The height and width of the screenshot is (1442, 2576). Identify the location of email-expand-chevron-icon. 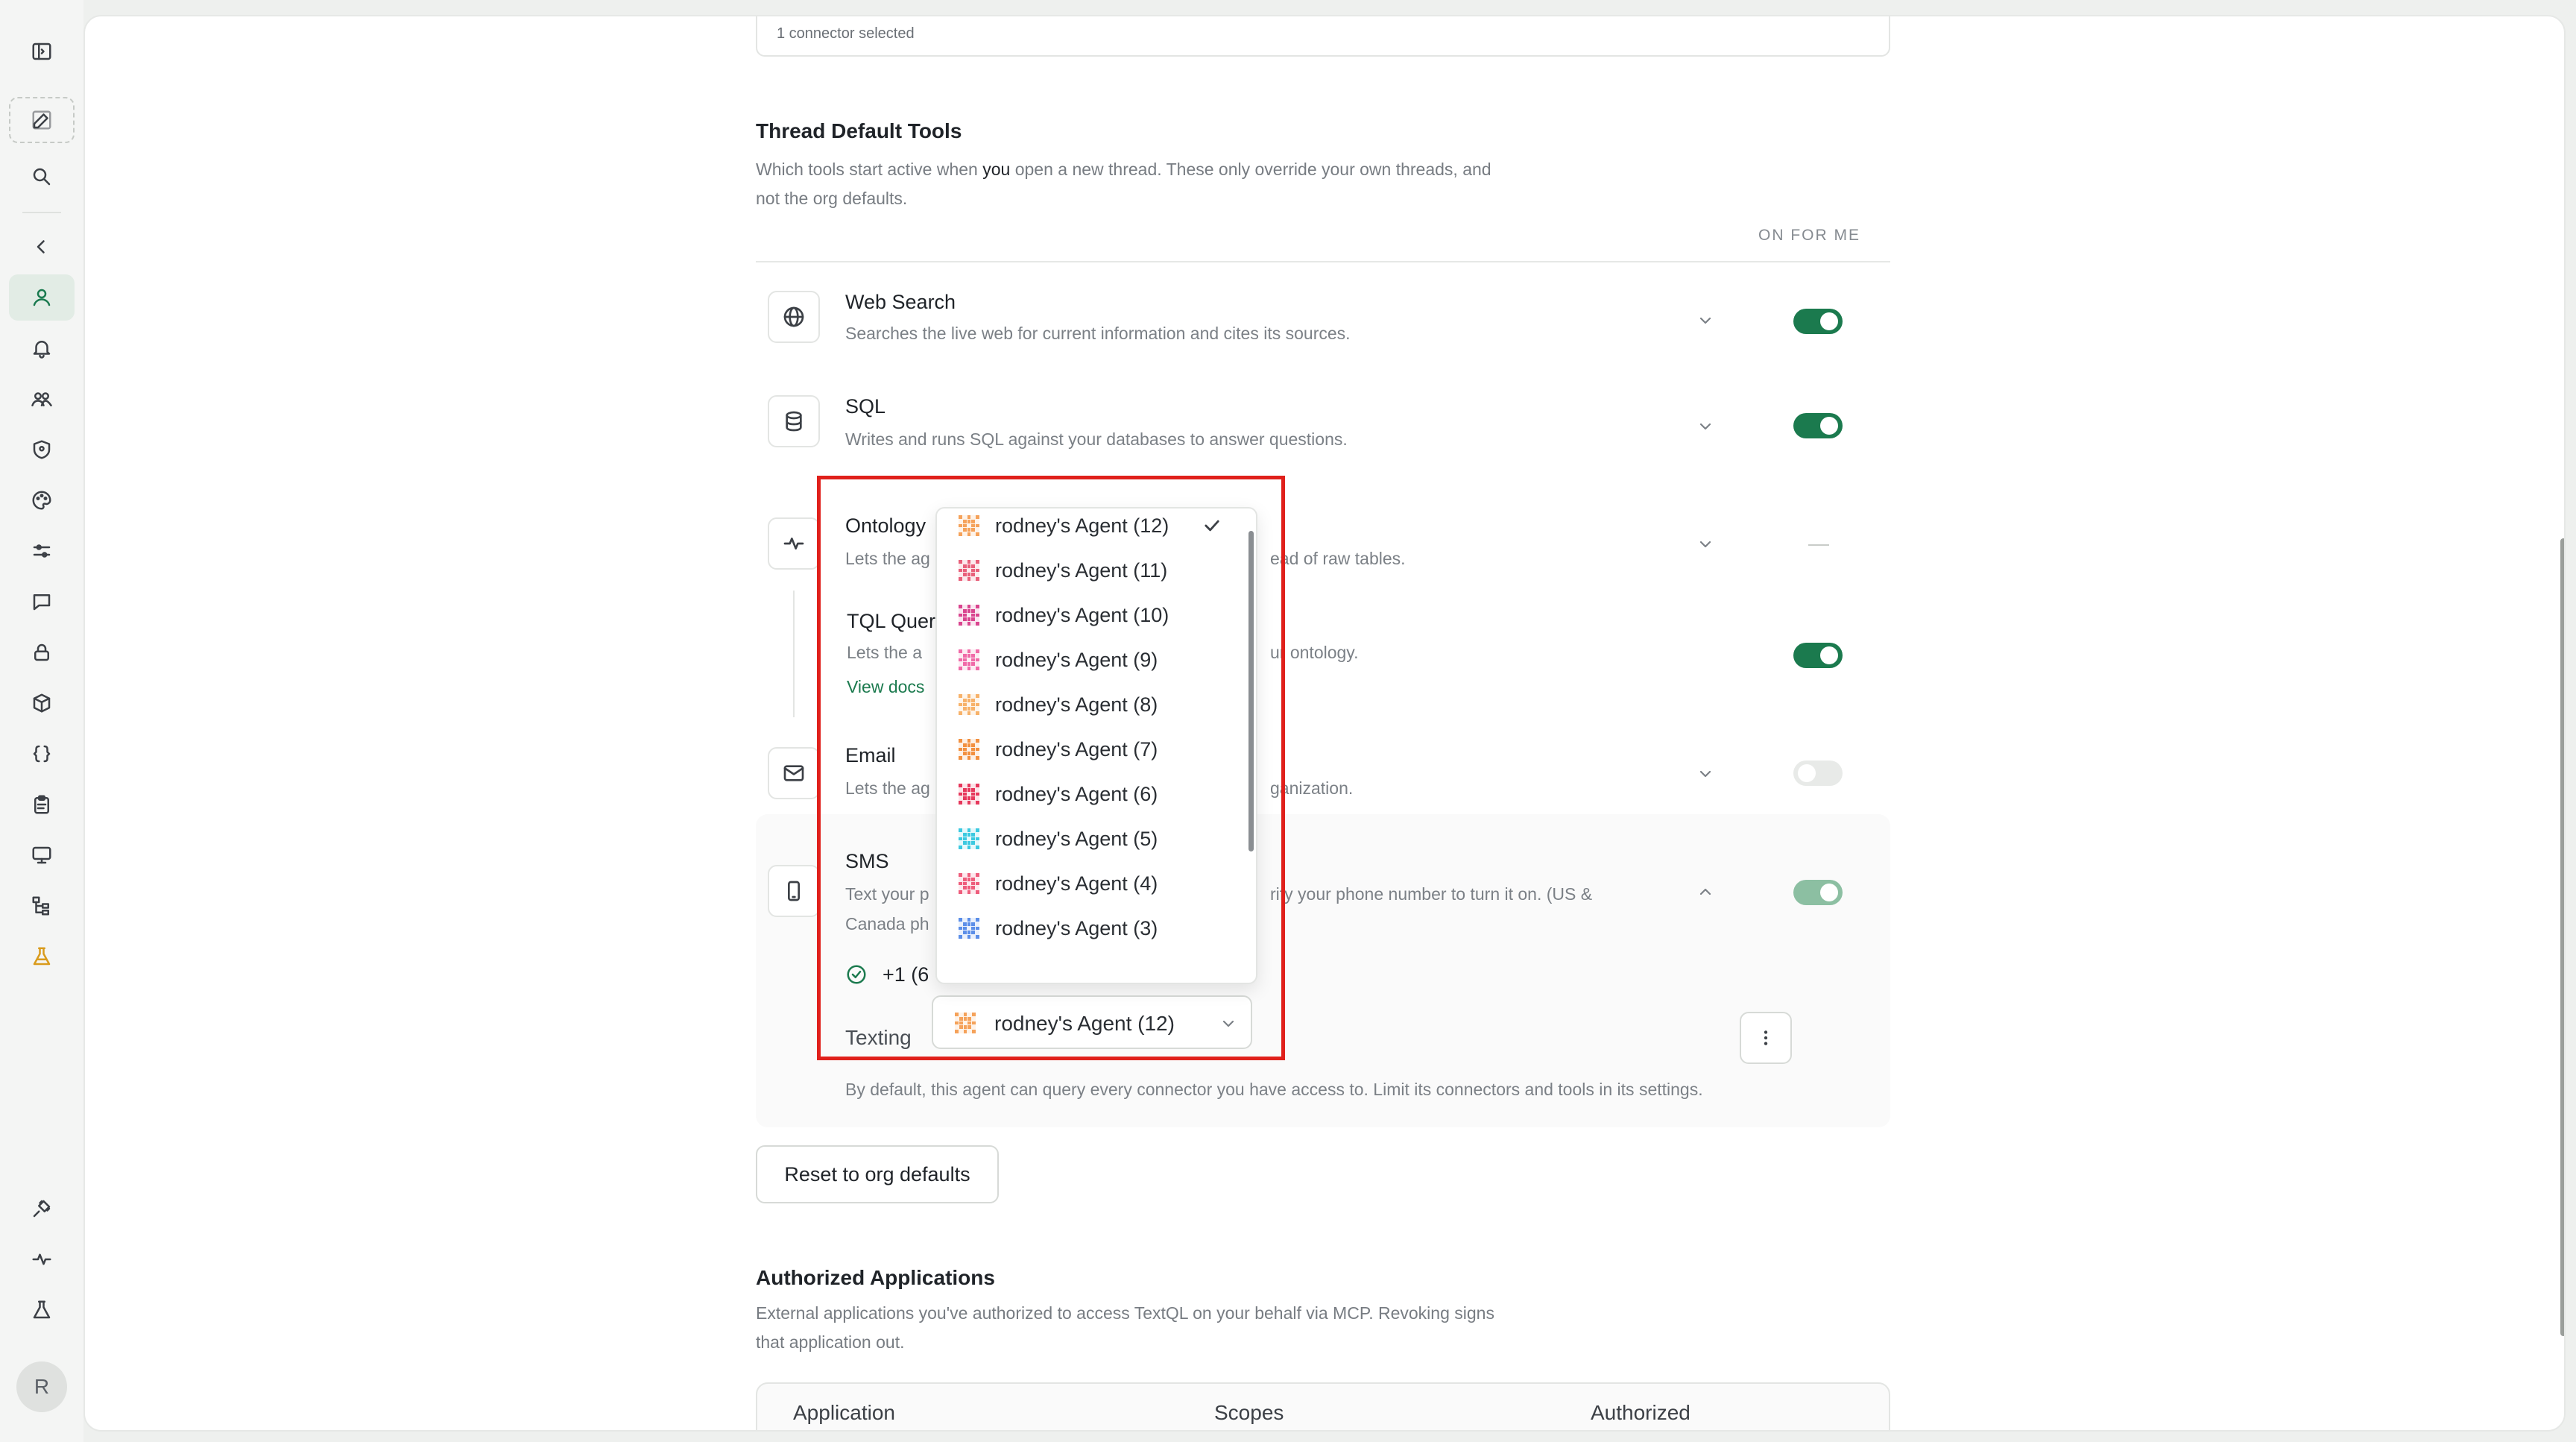
(1705, 774).